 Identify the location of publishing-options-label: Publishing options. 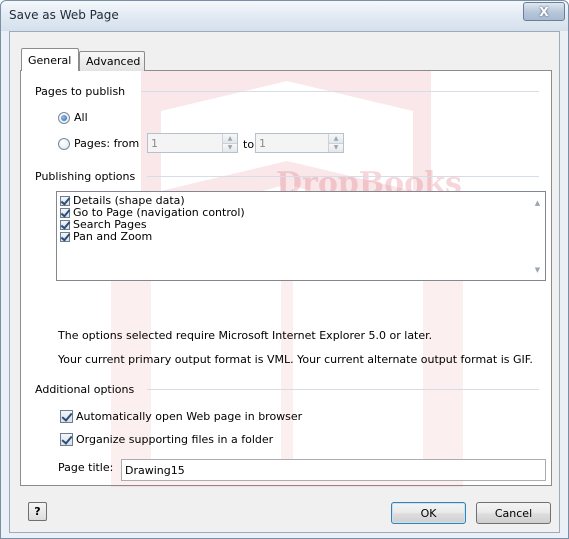
(85, 176).